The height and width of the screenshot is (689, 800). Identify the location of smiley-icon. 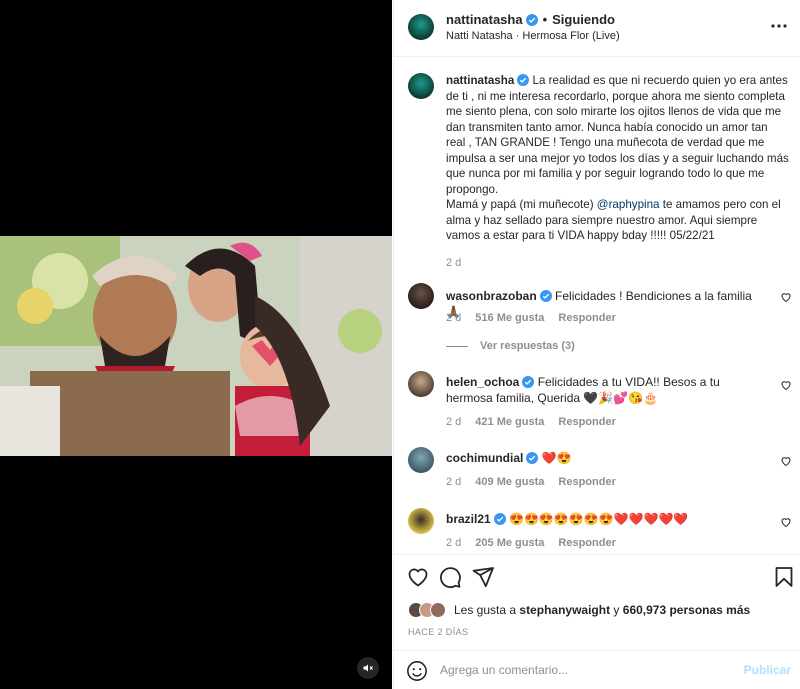
(417, 671).